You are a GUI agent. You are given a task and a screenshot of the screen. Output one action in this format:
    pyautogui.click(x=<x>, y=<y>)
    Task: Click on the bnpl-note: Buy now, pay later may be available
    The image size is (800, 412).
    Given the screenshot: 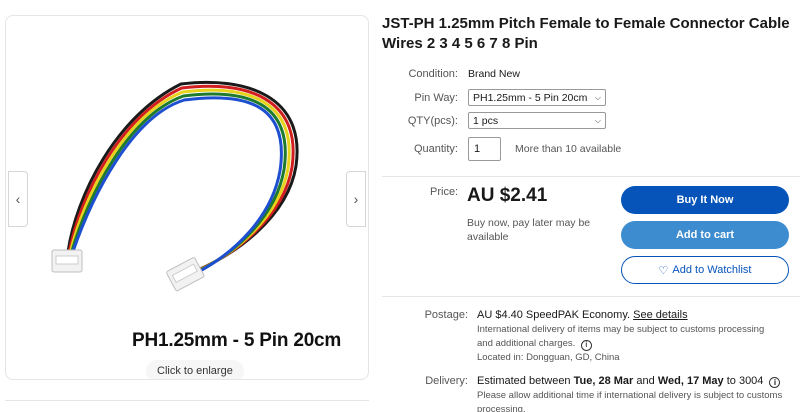 What is the action you would take?
    pyautogui.click(x=529, y=230)
    